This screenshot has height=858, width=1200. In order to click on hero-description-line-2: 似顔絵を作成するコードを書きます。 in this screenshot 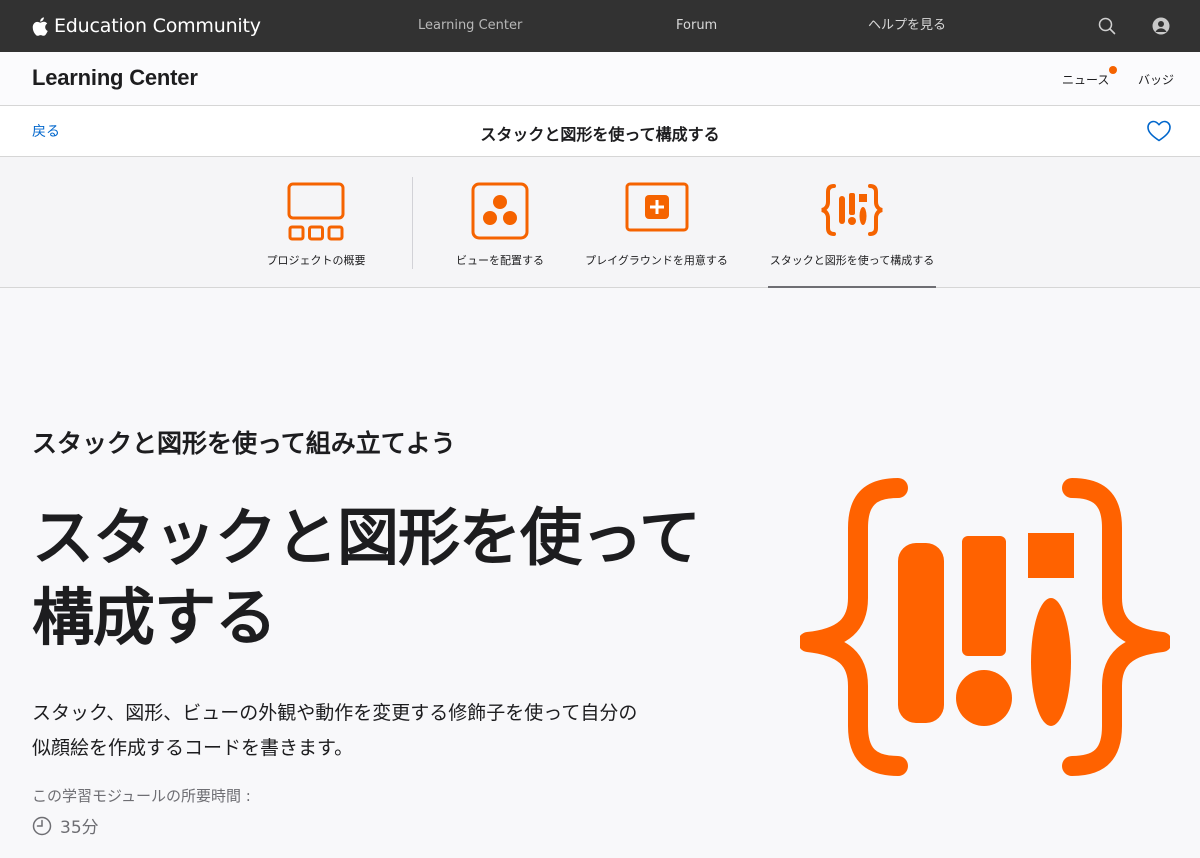, I will do `click(193, 748)`.